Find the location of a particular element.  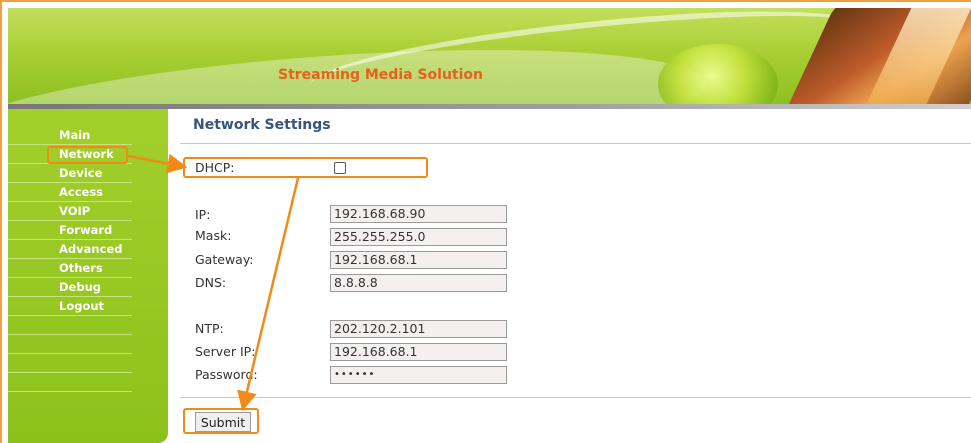

mask-label: Mask: is located at coordinates (213, 235).